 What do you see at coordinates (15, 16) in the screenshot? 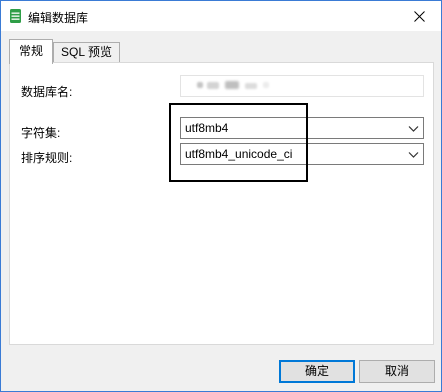
I see `database-icon` at bounding box center [15, 16].